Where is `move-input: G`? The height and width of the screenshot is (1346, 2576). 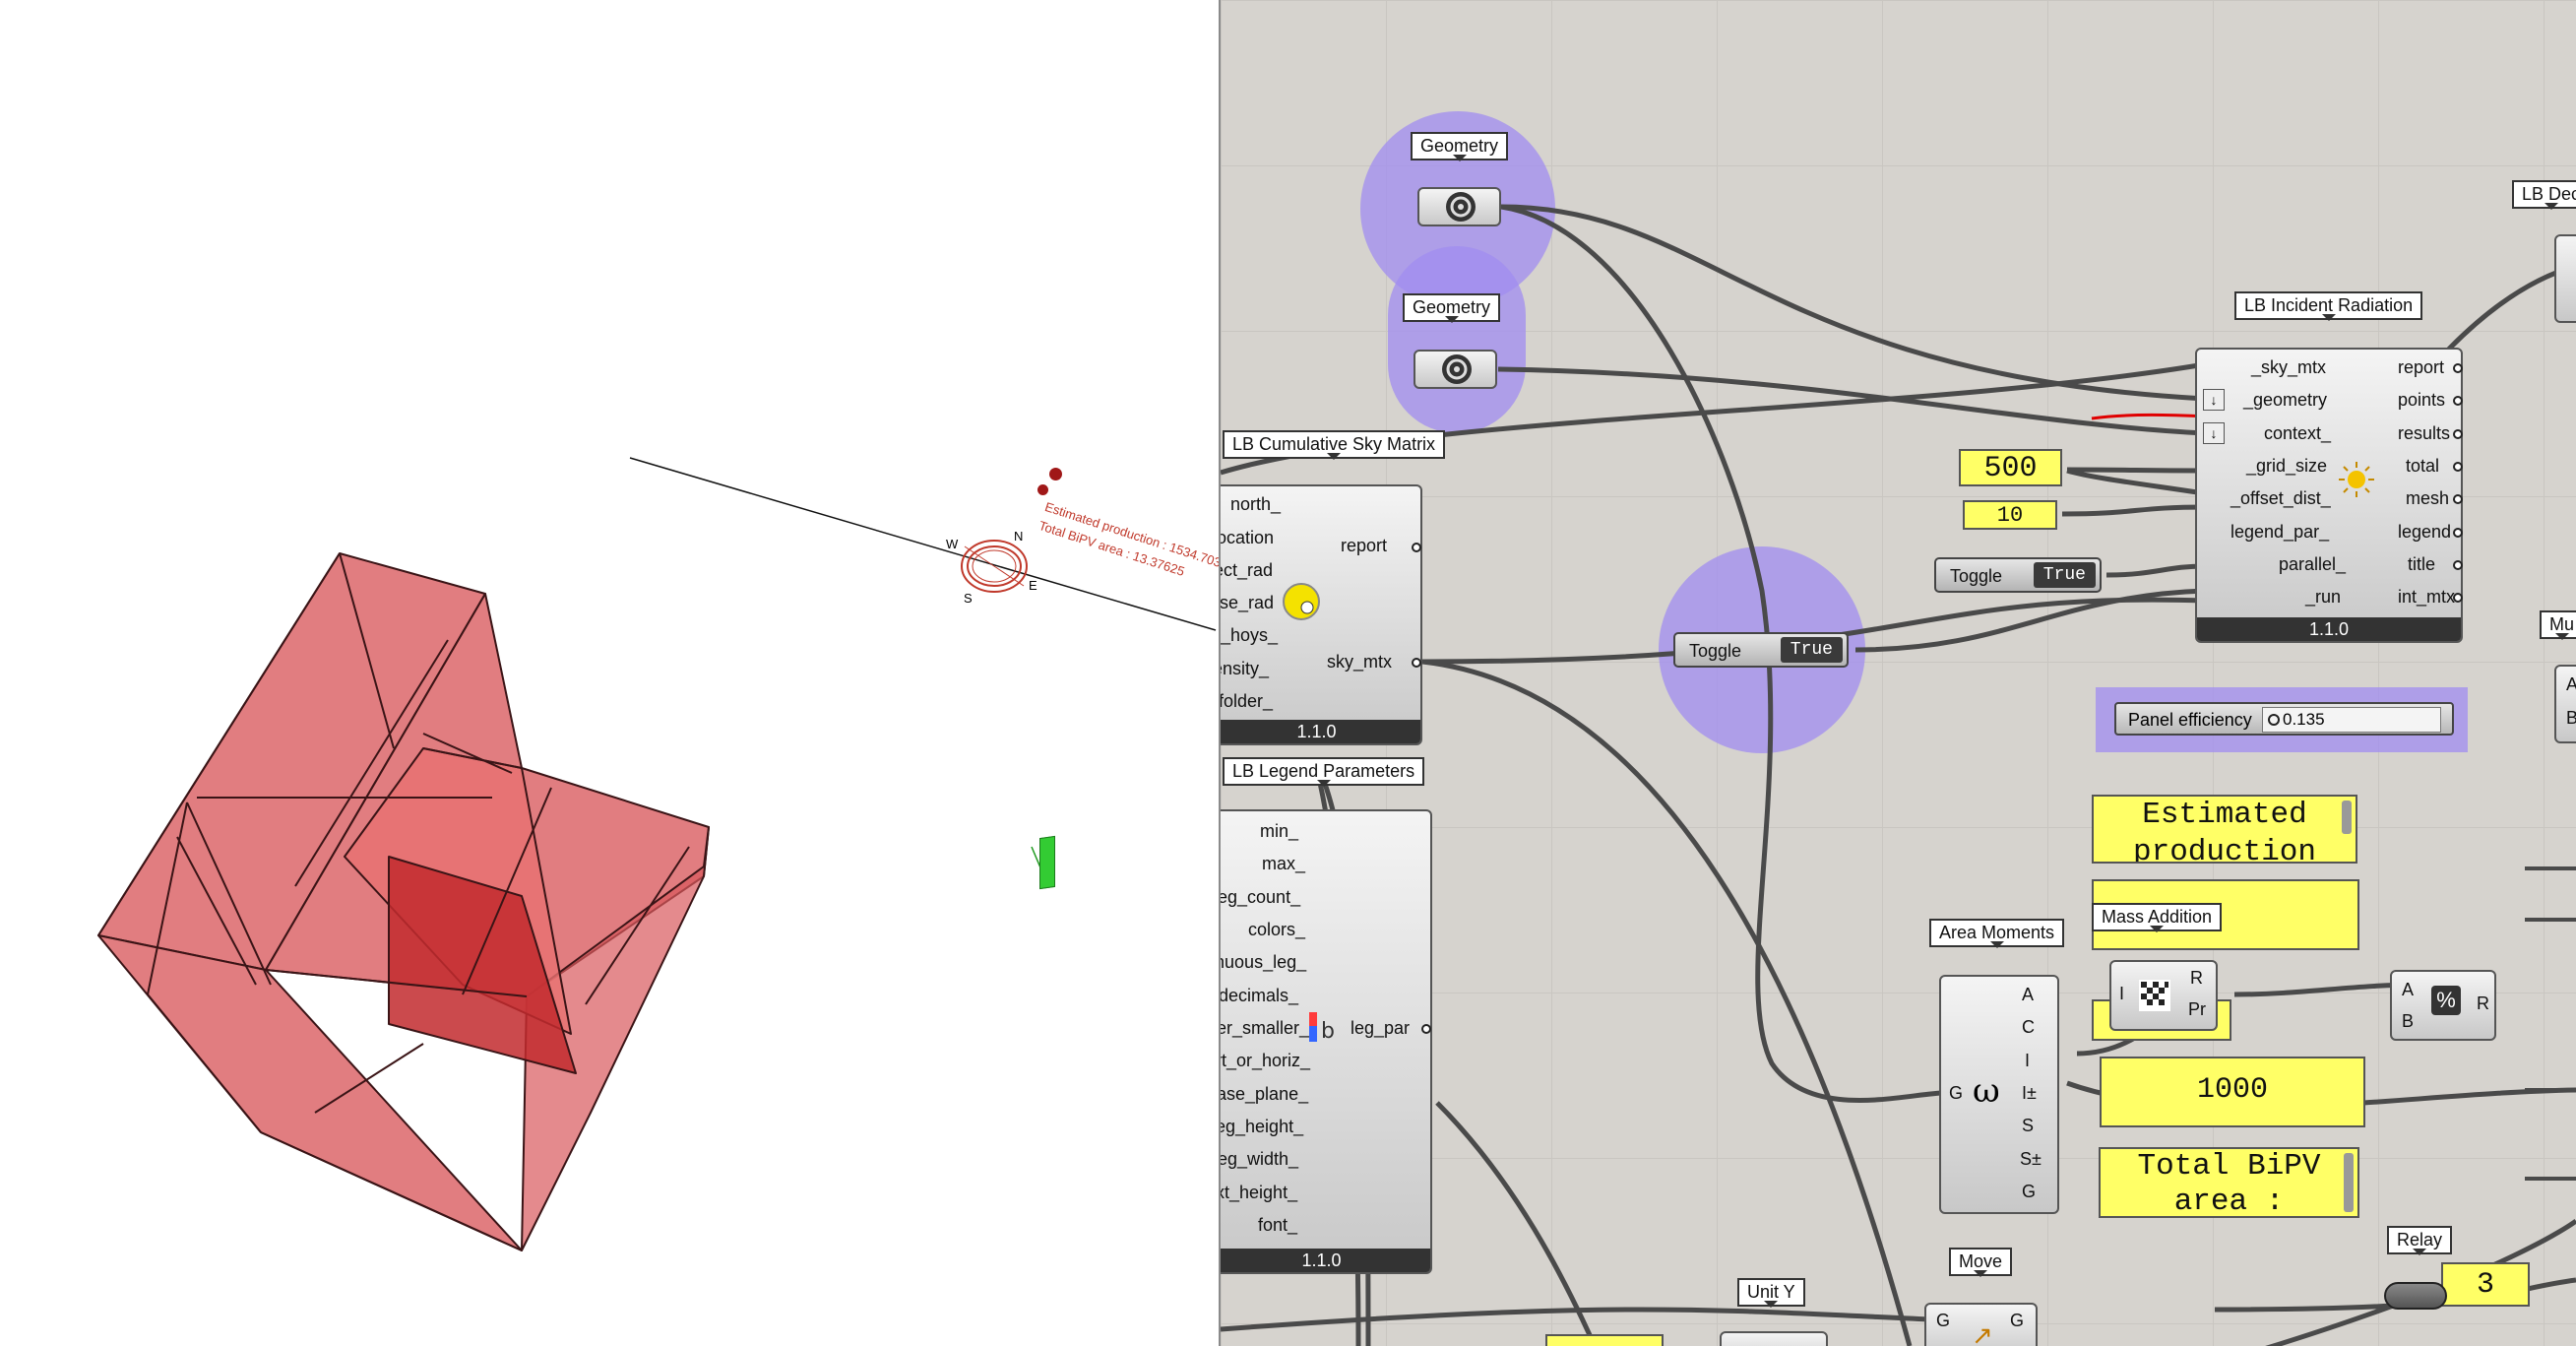 move-input: G is located at coordinates (1943, 1321).